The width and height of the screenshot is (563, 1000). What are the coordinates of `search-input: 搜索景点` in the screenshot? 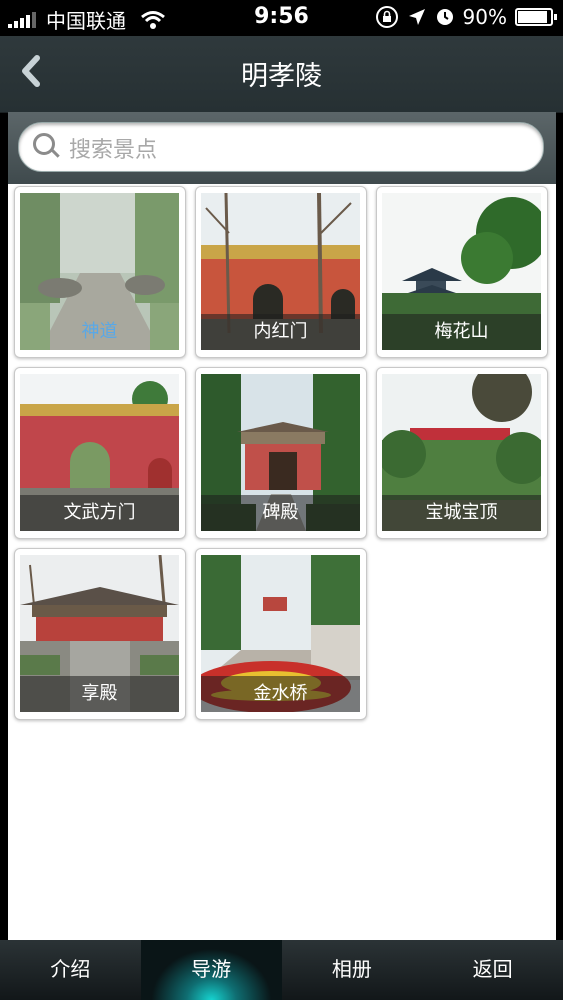 It's located at (281, 147).